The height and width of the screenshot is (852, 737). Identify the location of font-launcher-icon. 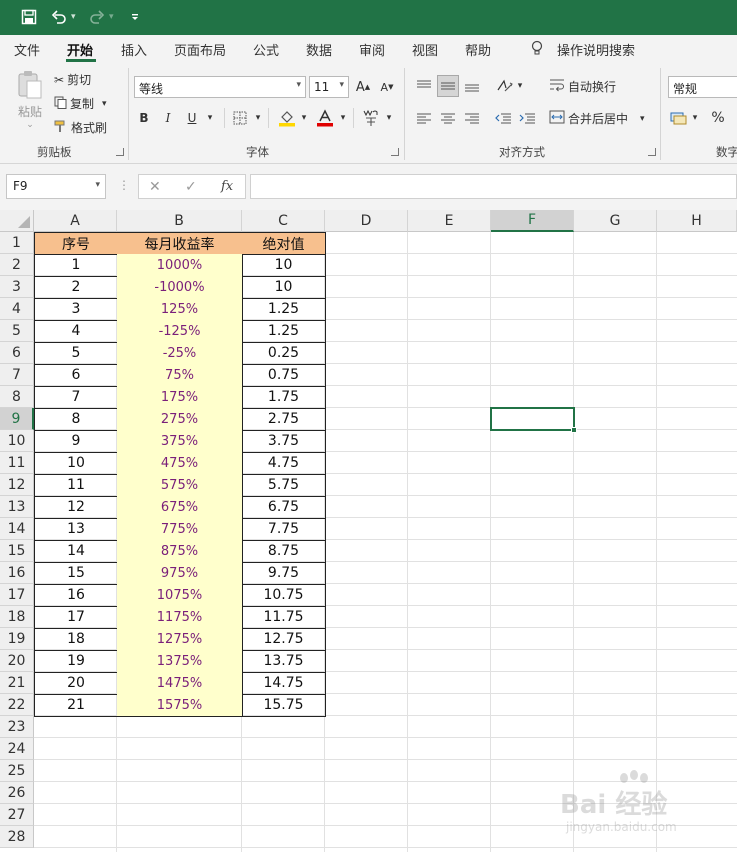
(395, 152).